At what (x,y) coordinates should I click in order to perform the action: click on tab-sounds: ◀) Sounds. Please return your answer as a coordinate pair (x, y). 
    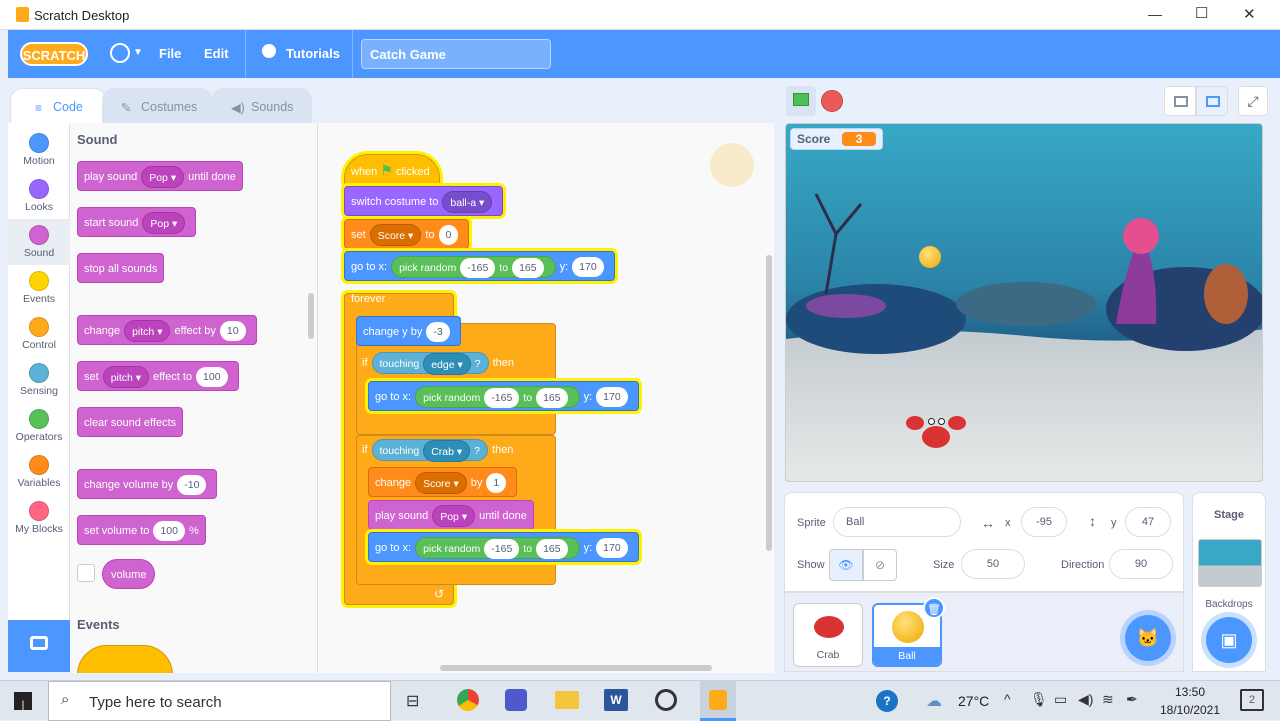
    Looking at the image, I should click on (262, 106).